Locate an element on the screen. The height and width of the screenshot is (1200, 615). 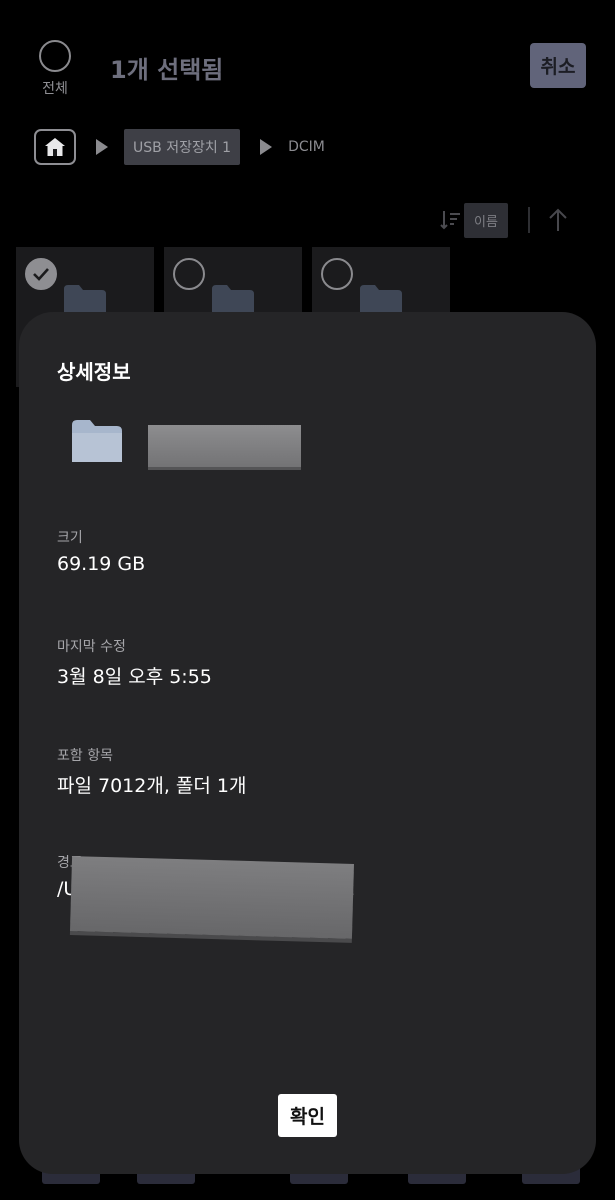
home-icon is located at coordinates (55, 147).